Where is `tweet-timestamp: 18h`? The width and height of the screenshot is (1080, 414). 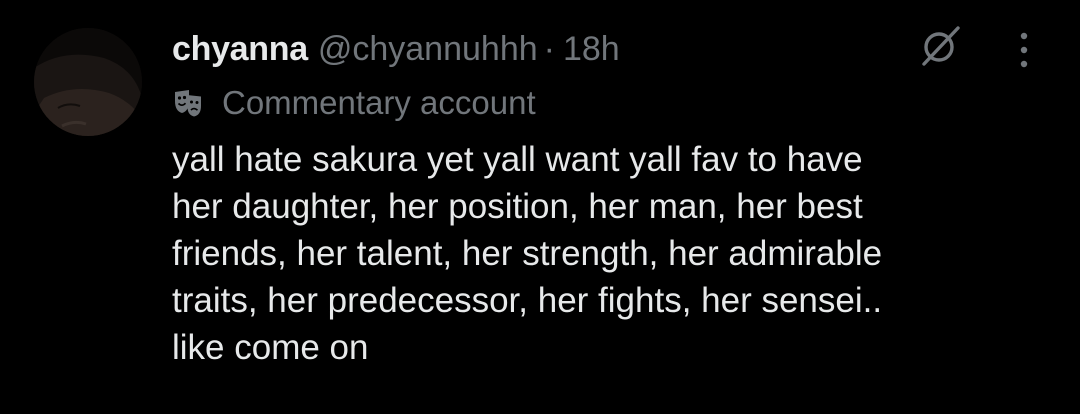 tweet-timestamp: 18h is located at coordinates (591, 49).